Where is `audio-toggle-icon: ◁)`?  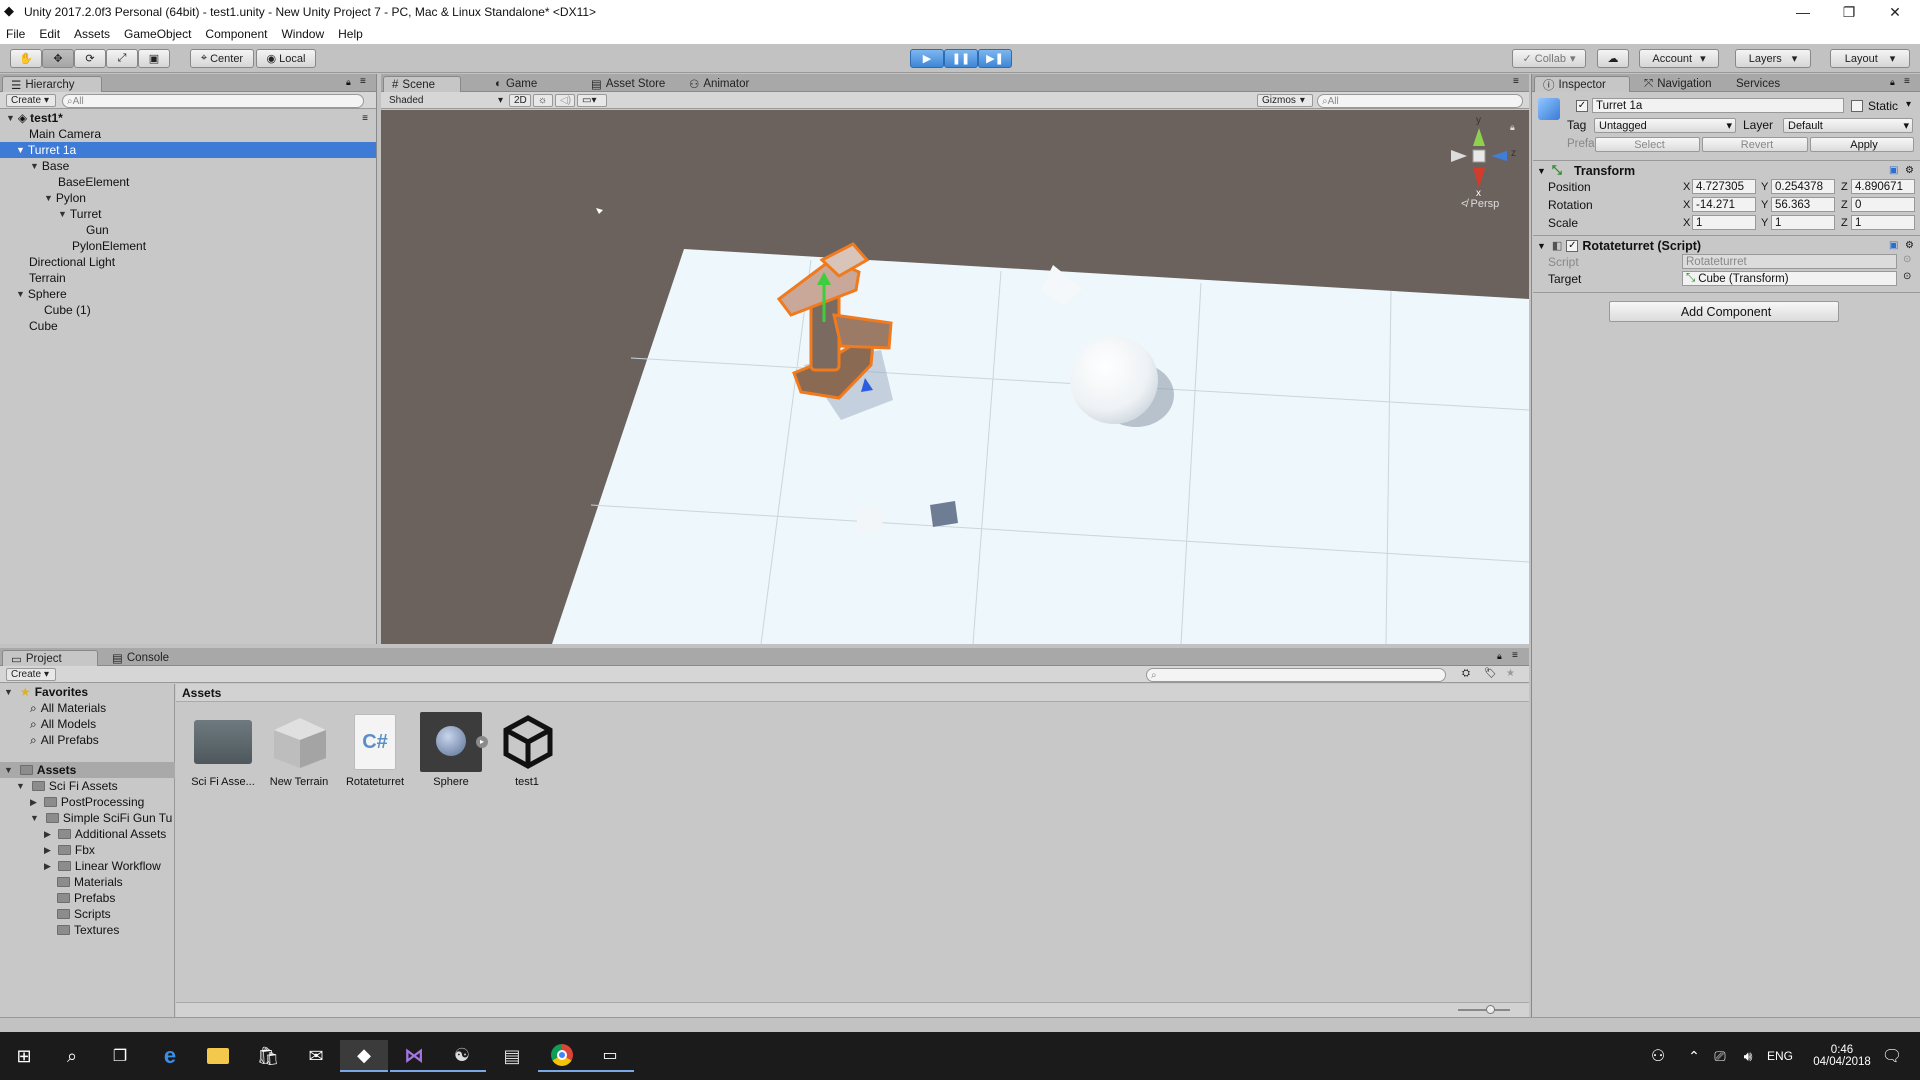 audio-toggle-icon: ◁) is located at coordinates (565, 100).